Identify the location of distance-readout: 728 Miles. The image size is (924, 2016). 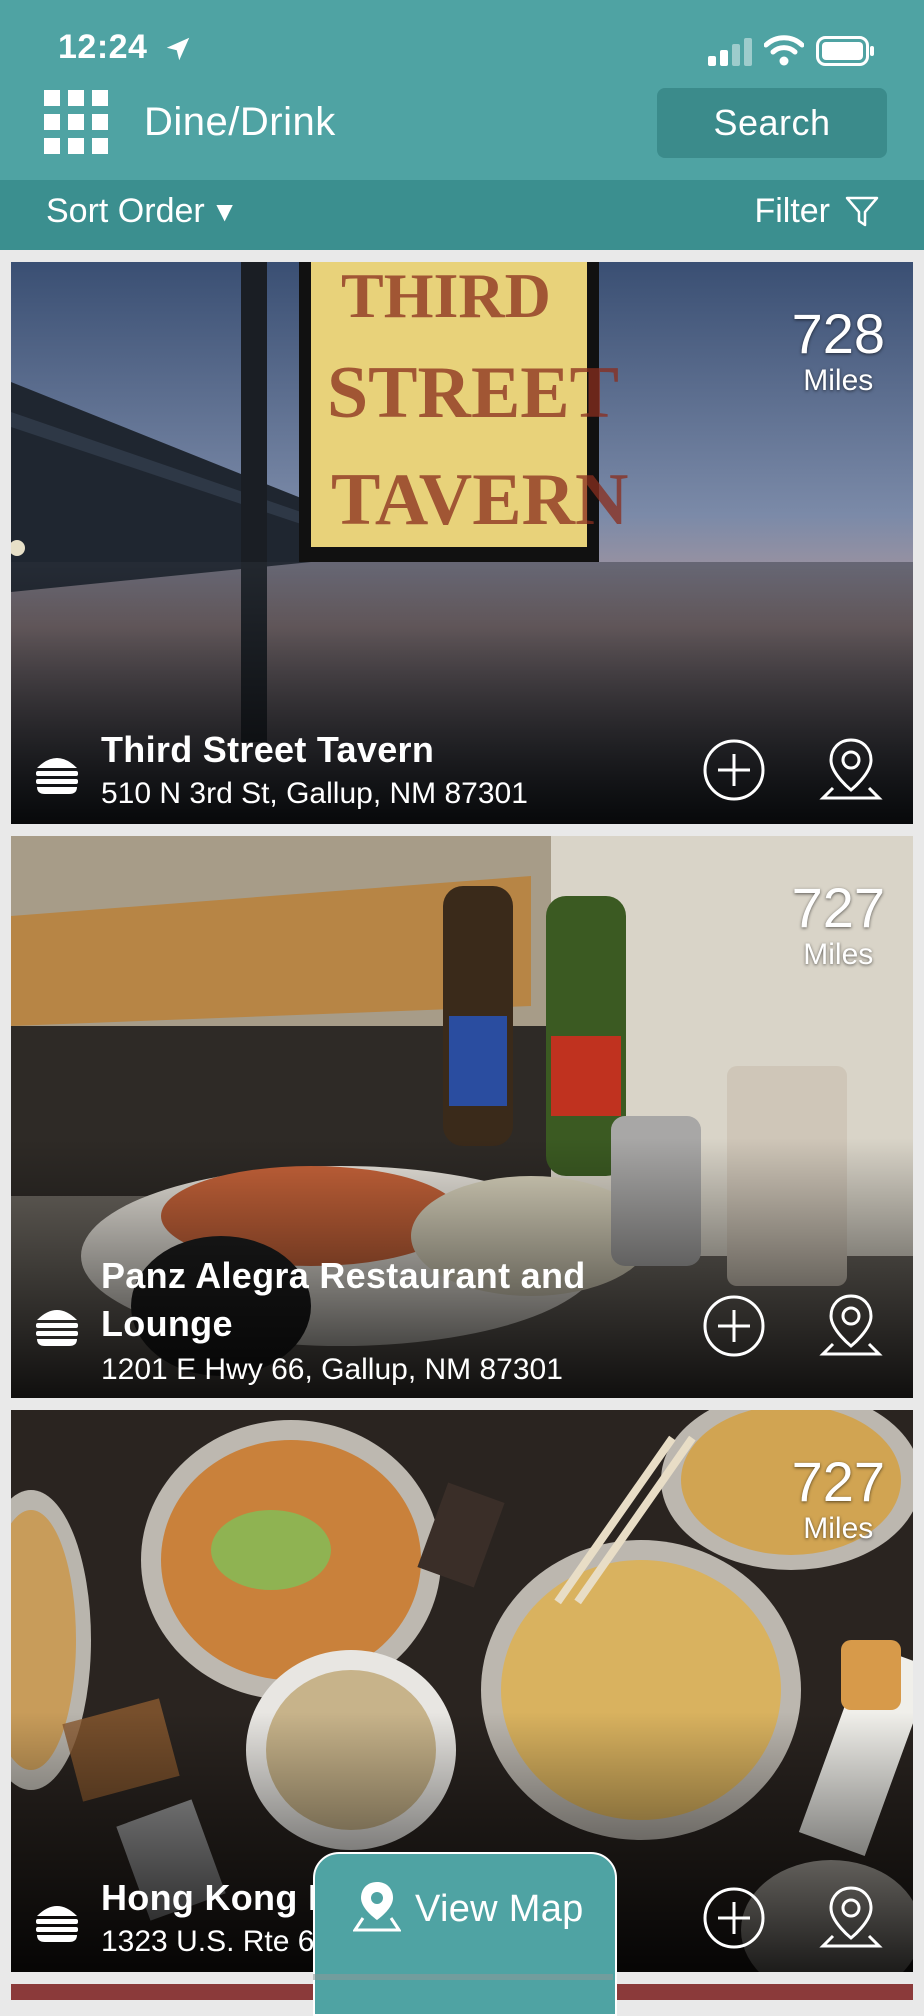
(838, 351).